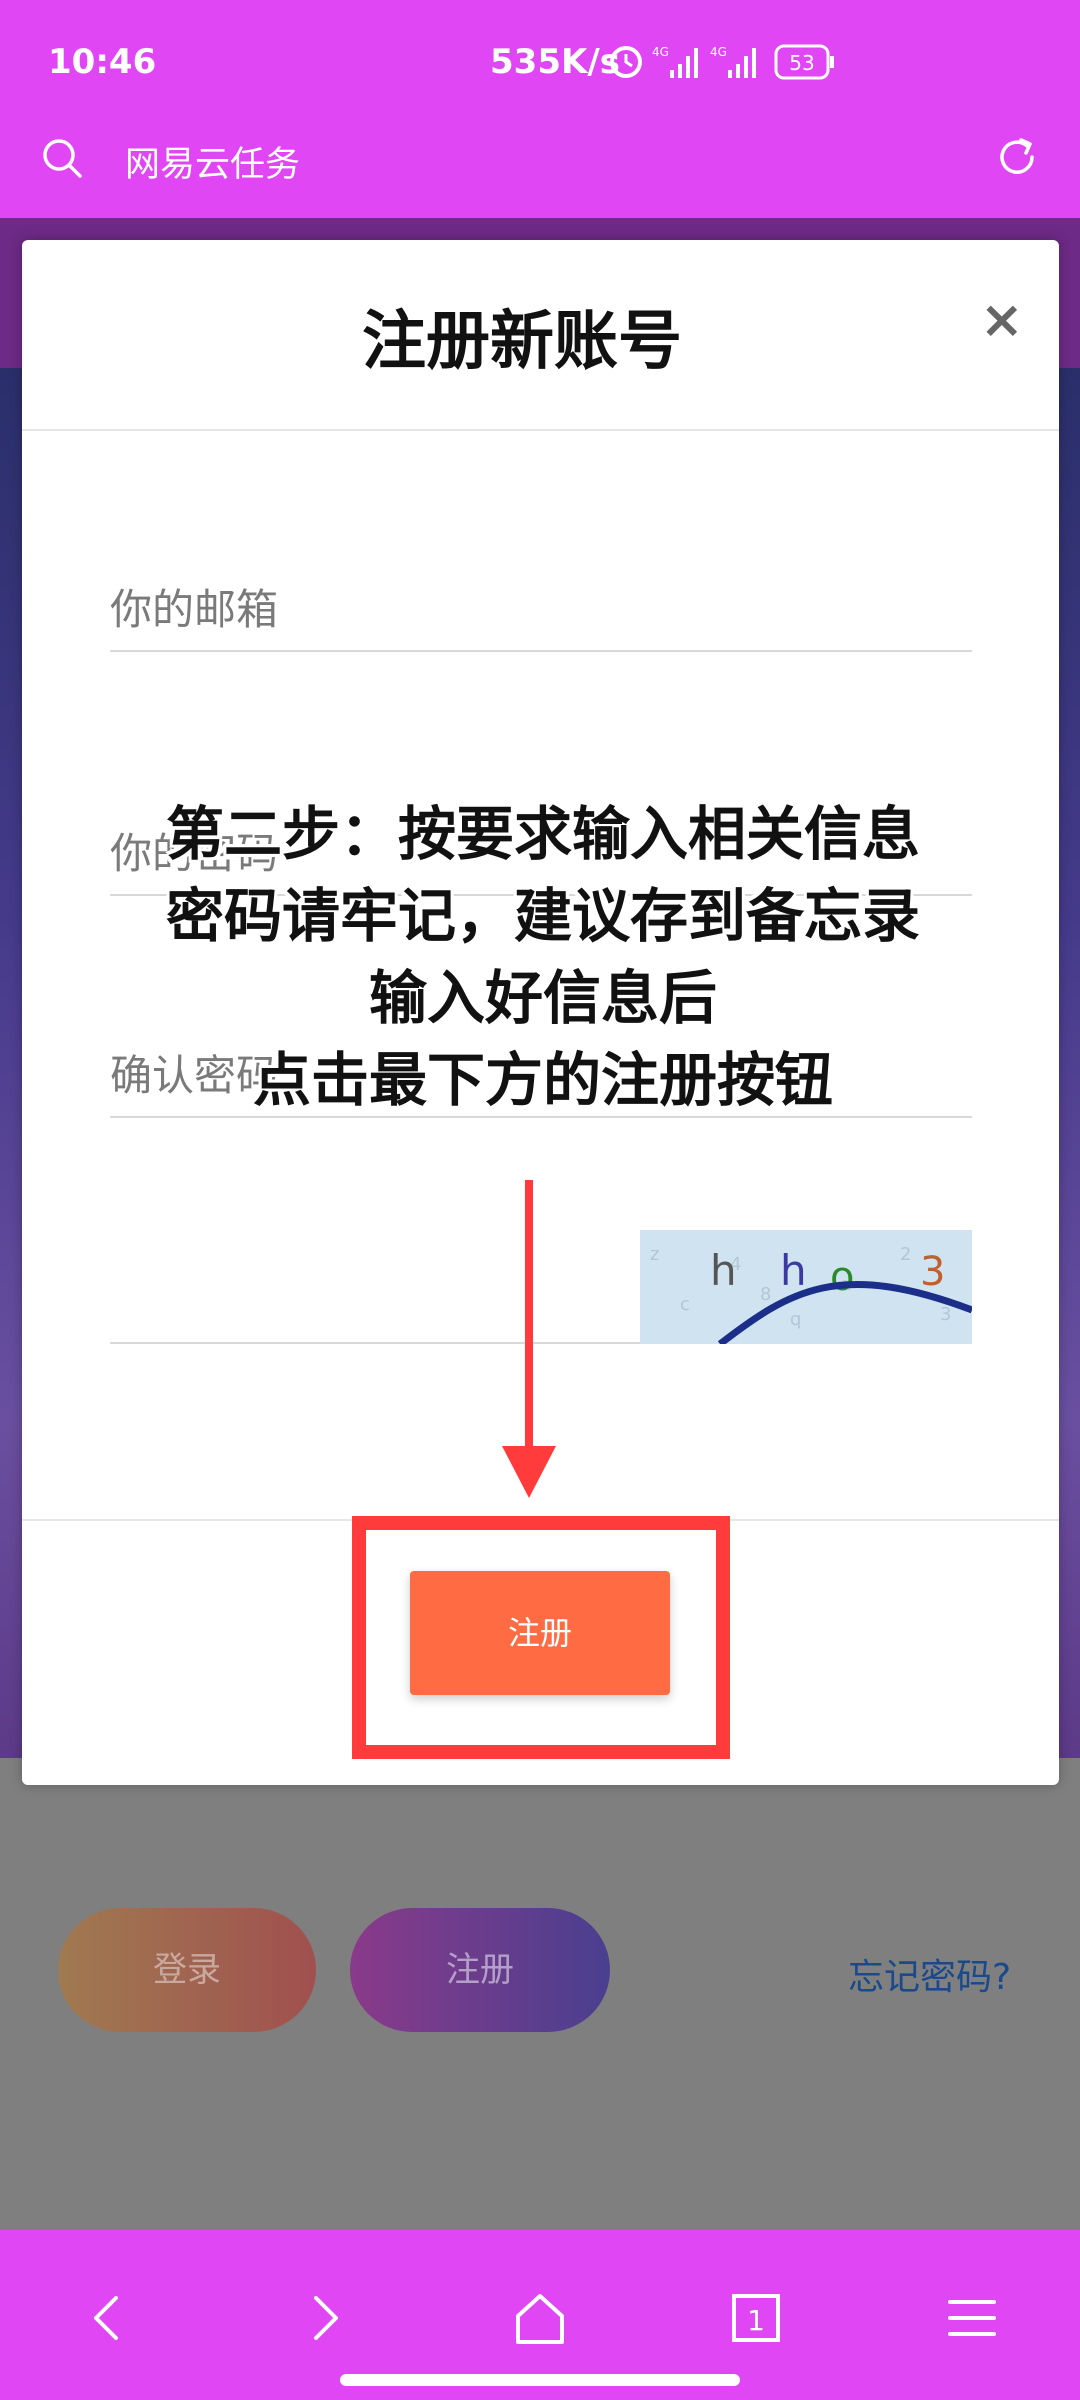 This screenshot has width=1080, height=2400. What do you see at coordinates (542, 916) in the screenshot?
I see `note-line-2: 密码请牢记，建议存到备忘录` at bounding box center [542, 916].